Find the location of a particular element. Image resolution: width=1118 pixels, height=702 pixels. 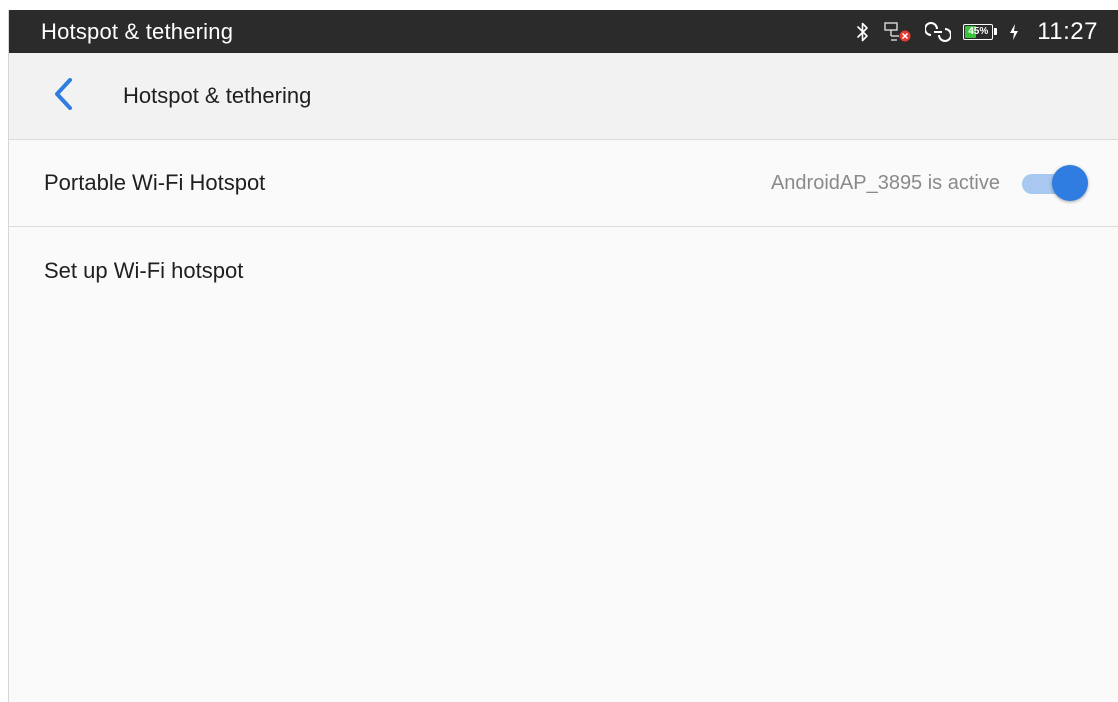

back-button is located at coordinates (64, 96).